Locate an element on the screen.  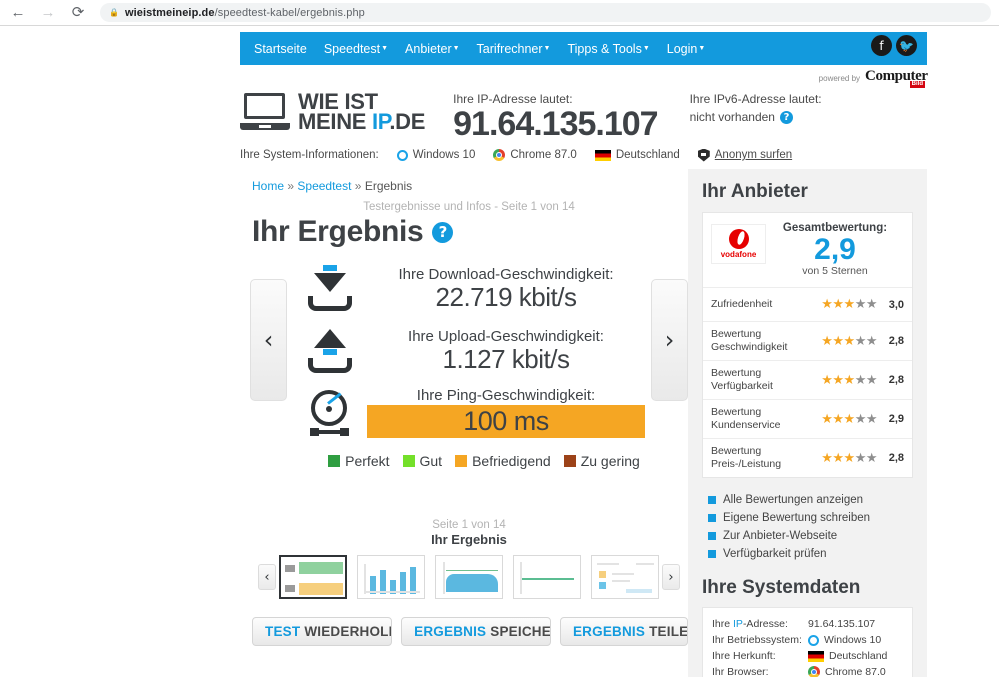
page-title: Ihr Ergebnis is located at coordinates (338, 231).